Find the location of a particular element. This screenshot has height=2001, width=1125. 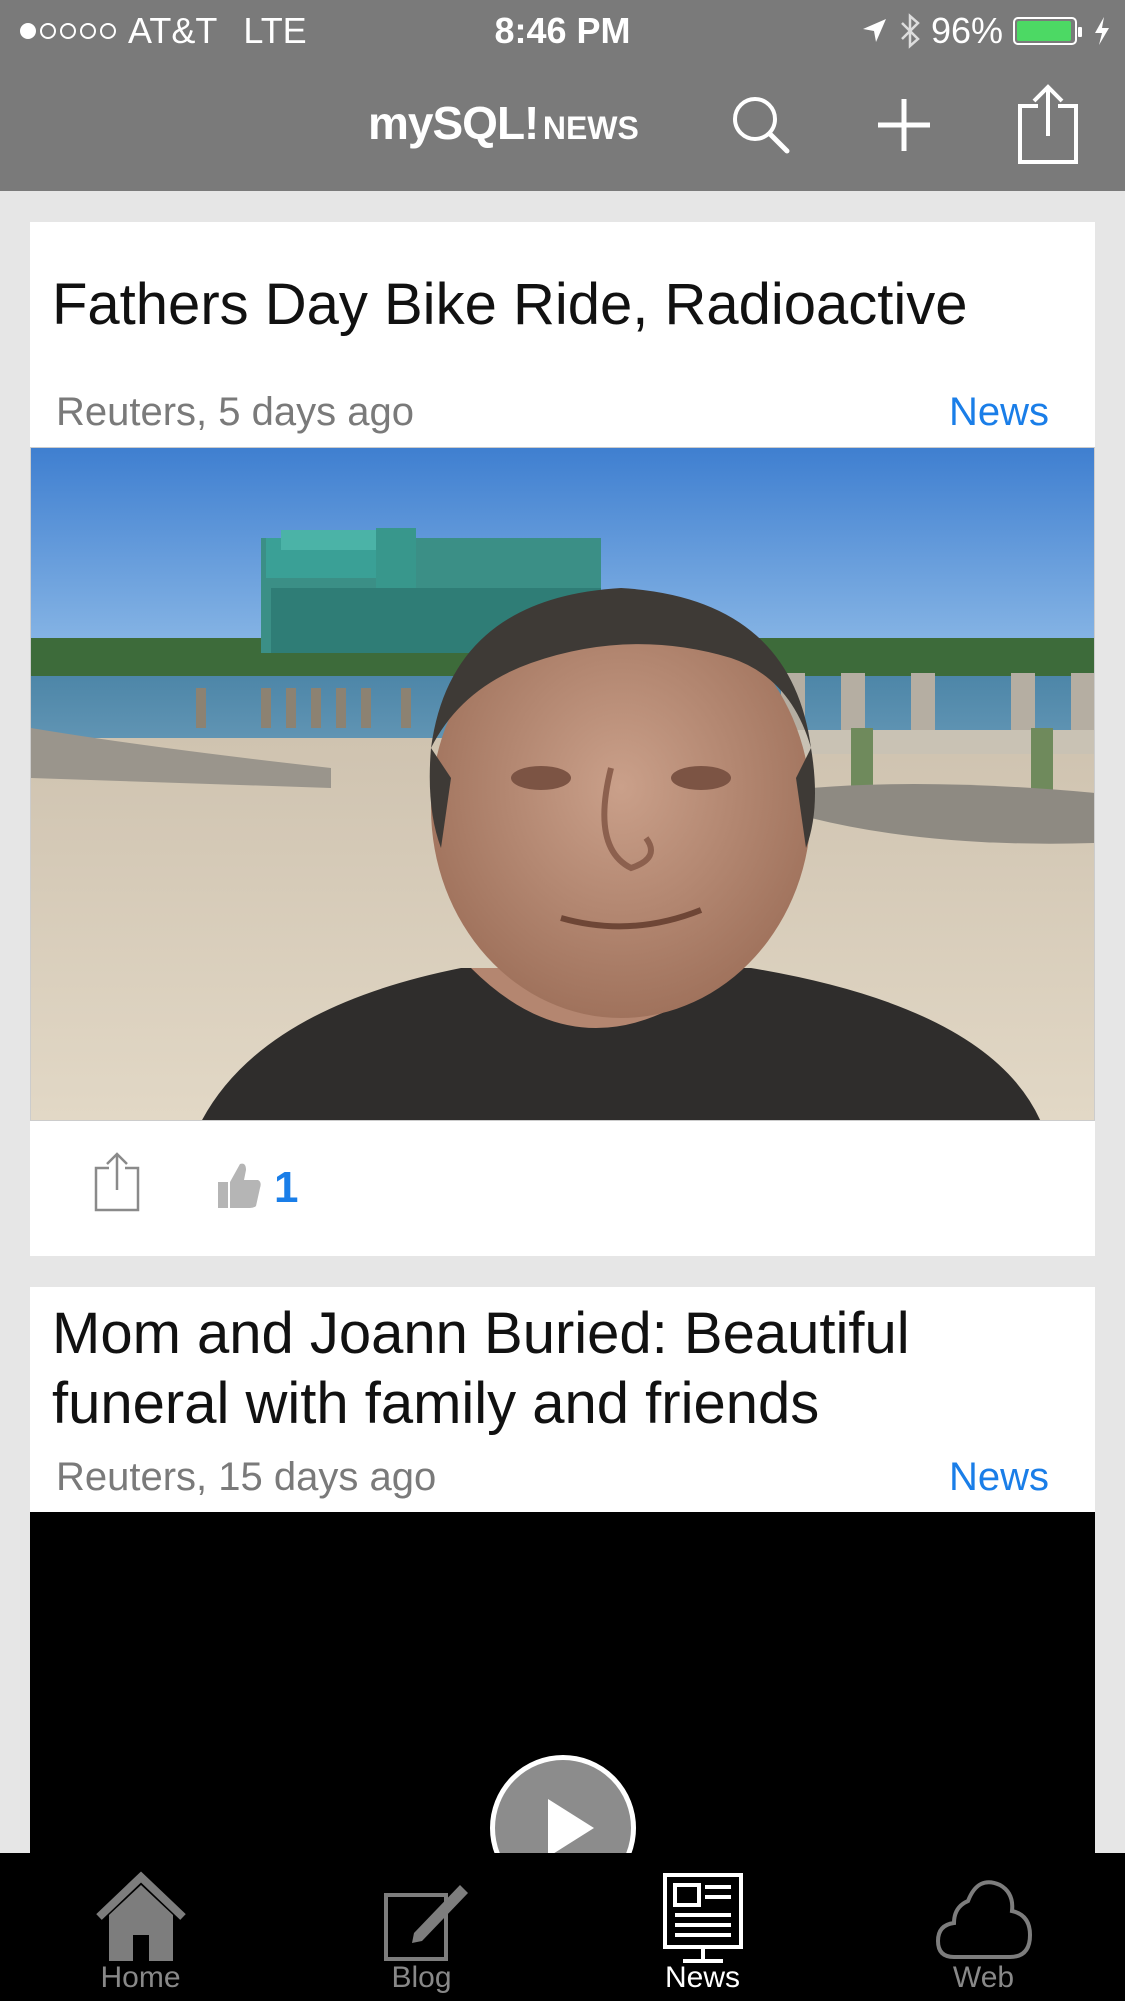

article-source: Reuters, 15 days ago is located at coordinates (246, 1477).